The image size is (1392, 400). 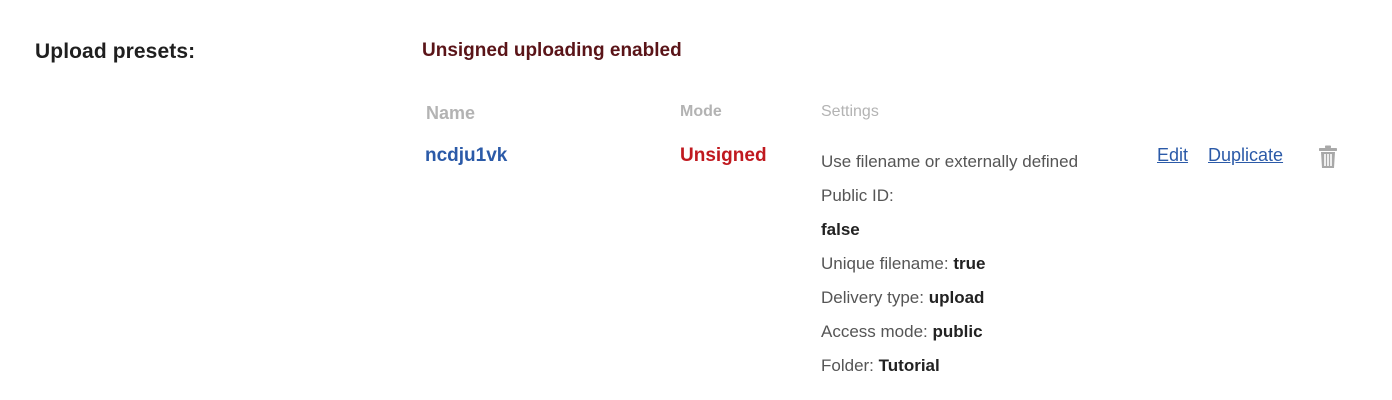 What do you see at coordinates (1245, 155) in the screenshot?
I see `duplicate-link: Duplicate` at bounding box center [1245, 155].